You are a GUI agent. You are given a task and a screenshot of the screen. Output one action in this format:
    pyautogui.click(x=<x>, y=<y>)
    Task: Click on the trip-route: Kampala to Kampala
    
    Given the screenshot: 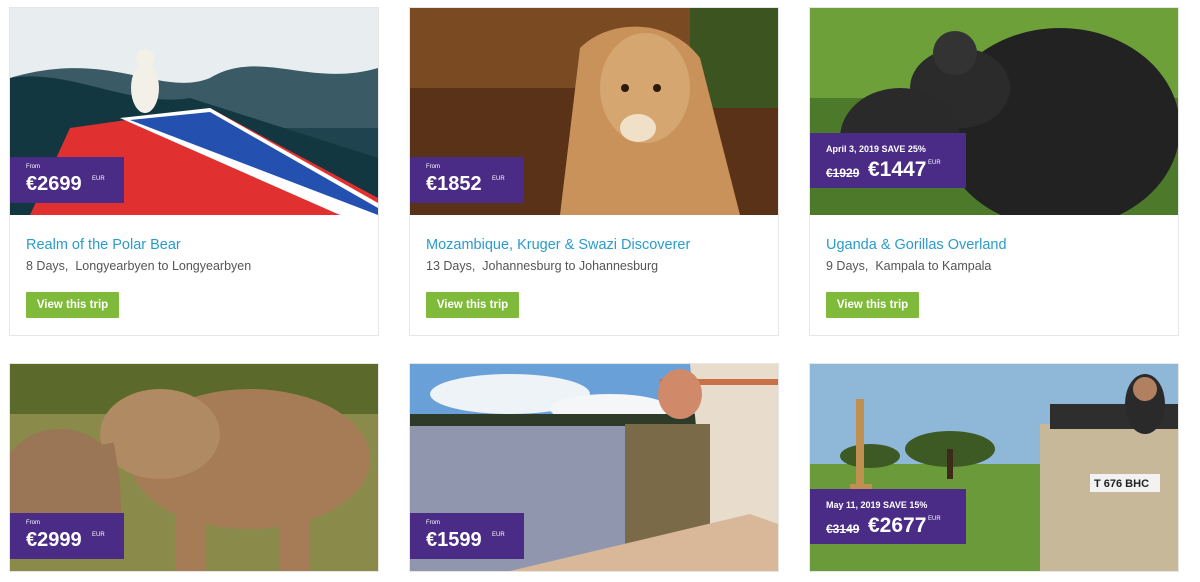 What is the action you would take?
    pyautogui.click(x=933, y=266)
    